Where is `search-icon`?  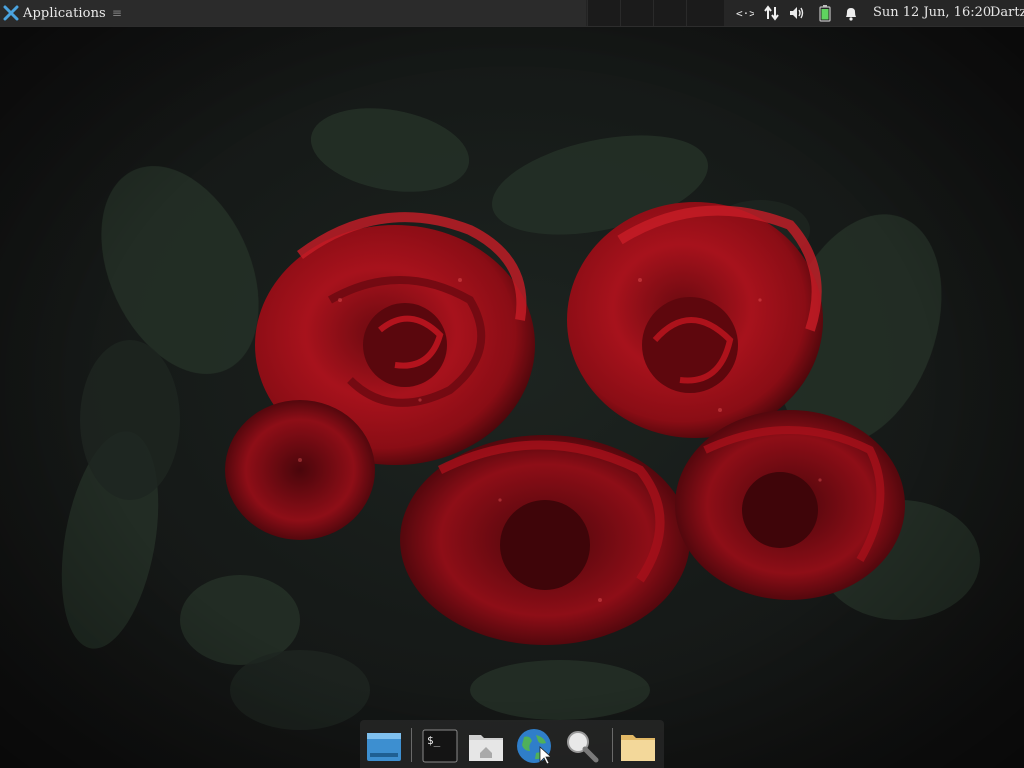
search-icon is located at coordinates (582, 746).